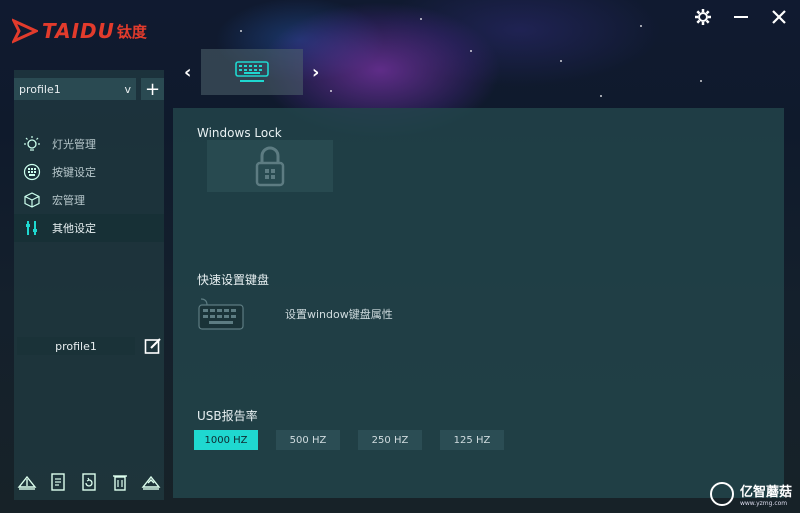 The width and height of the screenshot is (800, 513). Describe the element at coordinates (779, 18) in the screenshot. I see `close-icon` at that location.